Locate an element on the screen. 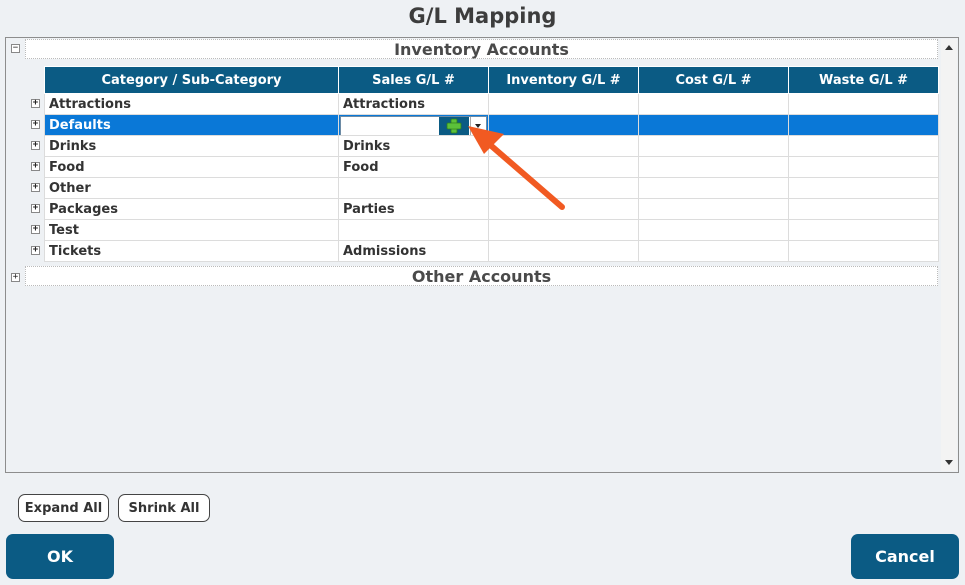 The image size is (965, 585). category-label: Drinks is located at coordinates (73, 146).